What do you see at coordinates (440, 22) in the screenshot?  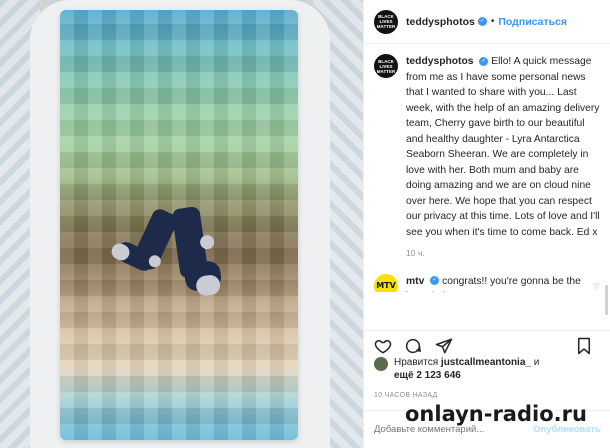 I see `author-username: teddysphotos` at bounding box center [440, 22].